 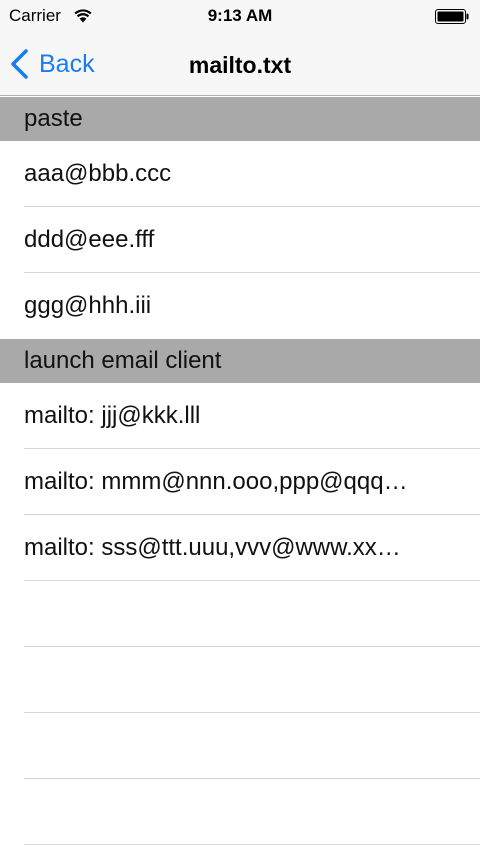 I want to click on table-row: ggg@hhh.iii, so click(x=240, y=306).